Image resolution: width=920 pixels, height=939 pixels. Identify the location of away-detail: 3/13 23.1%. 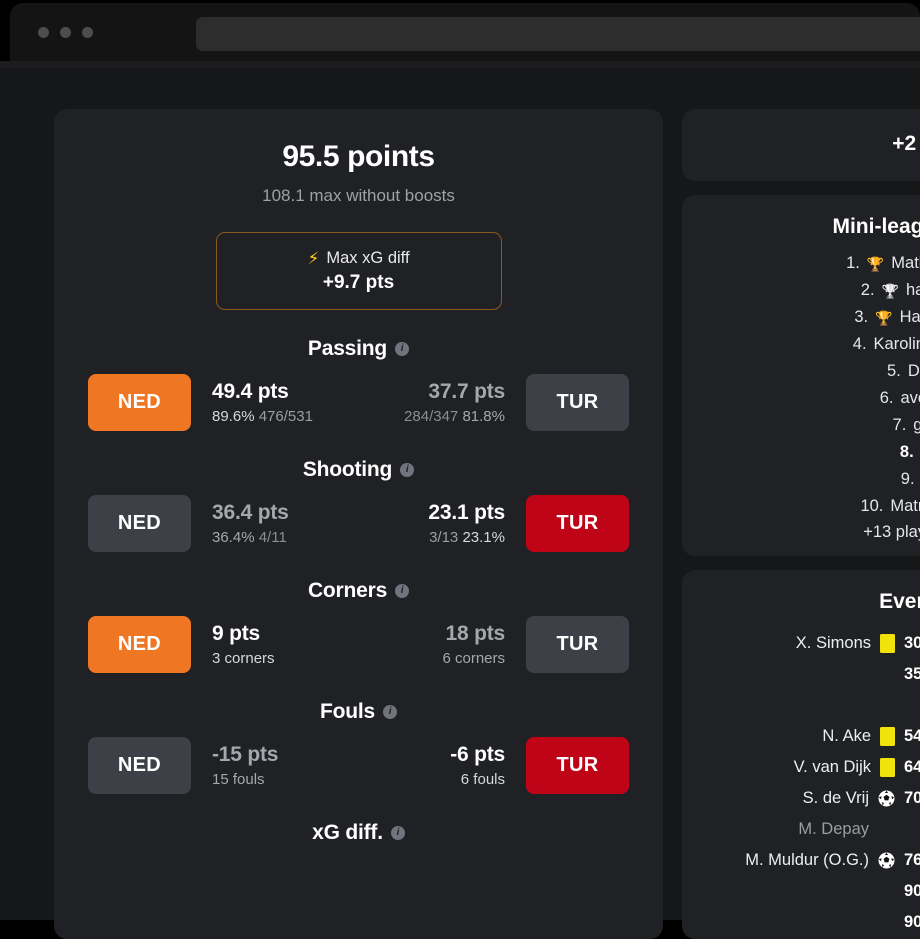
(467, 537).